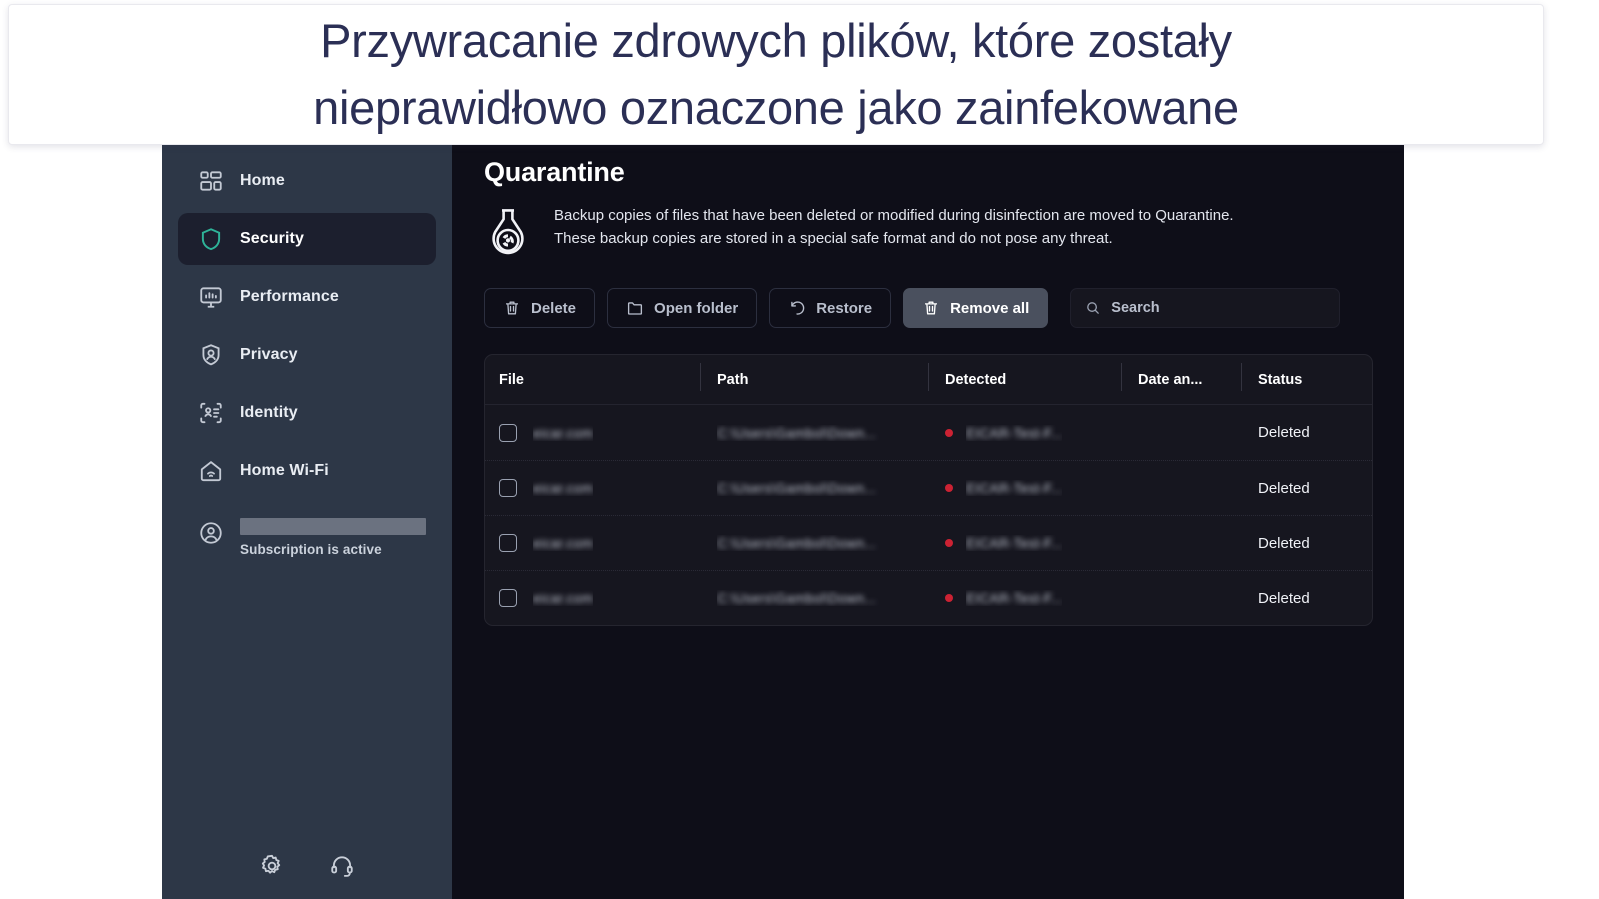 The image size is (1599, 899). What do you see at coordinates (307, 239) in the screenshot?
I see `sidebar-item-security: Security` at bounding box center [307, 239].